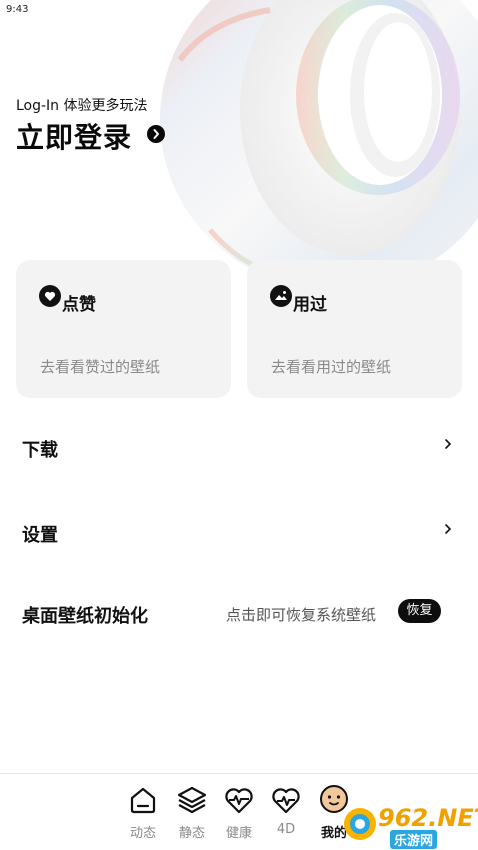 This screenshot has height=850, width=478. Describe the element at coordinates (85, 616) in the screenshot. I see `menu-label: 桌面壁纸初始化` at that location.